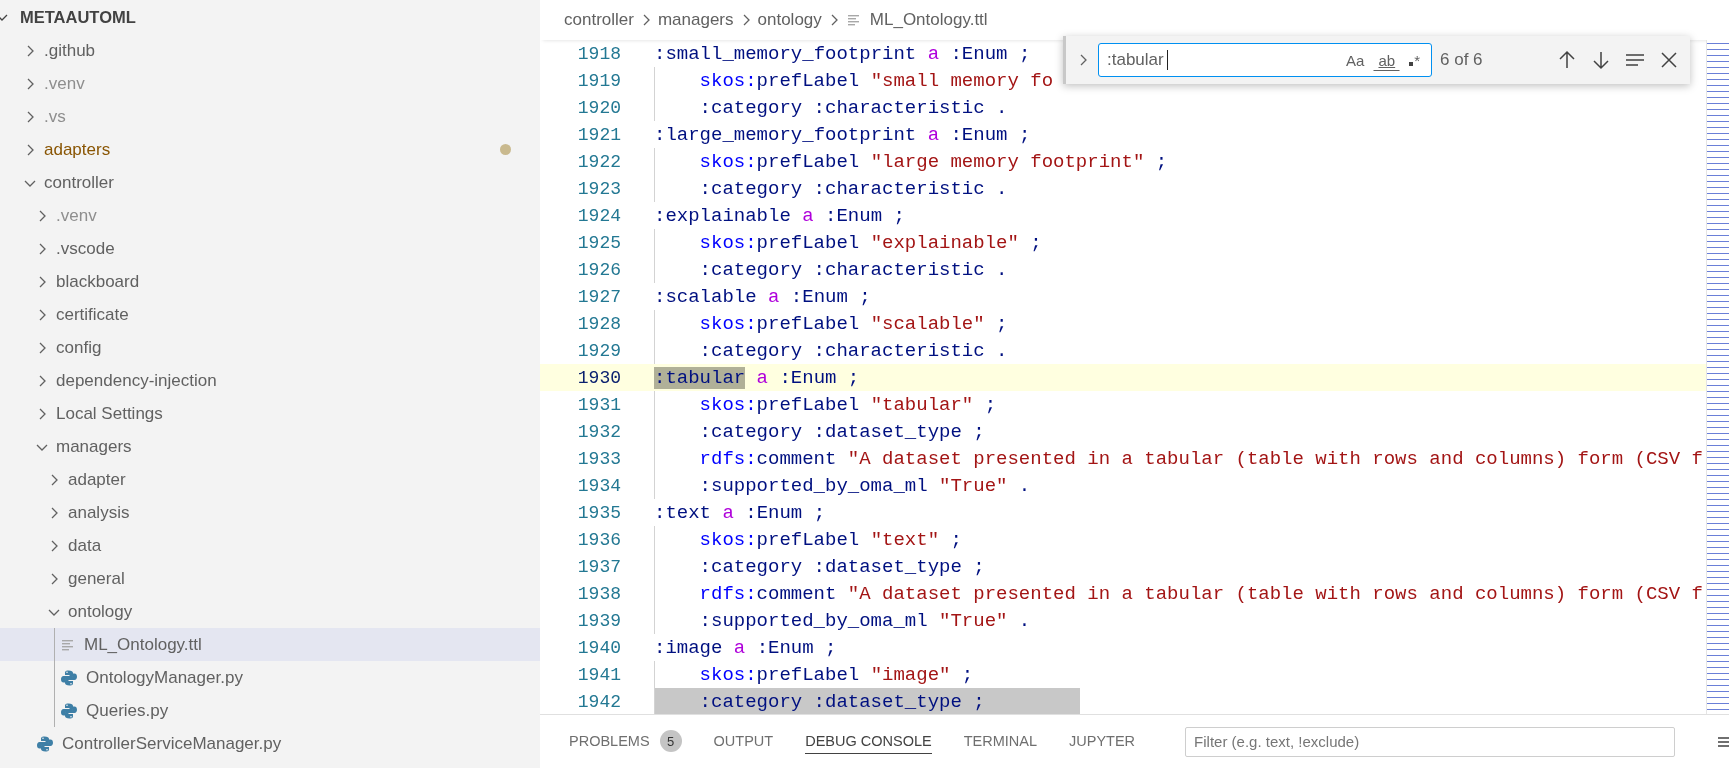 The width and height of the screenshot is (1729, 768). I want to click on folder-item: .vscode, so click(270, 248).